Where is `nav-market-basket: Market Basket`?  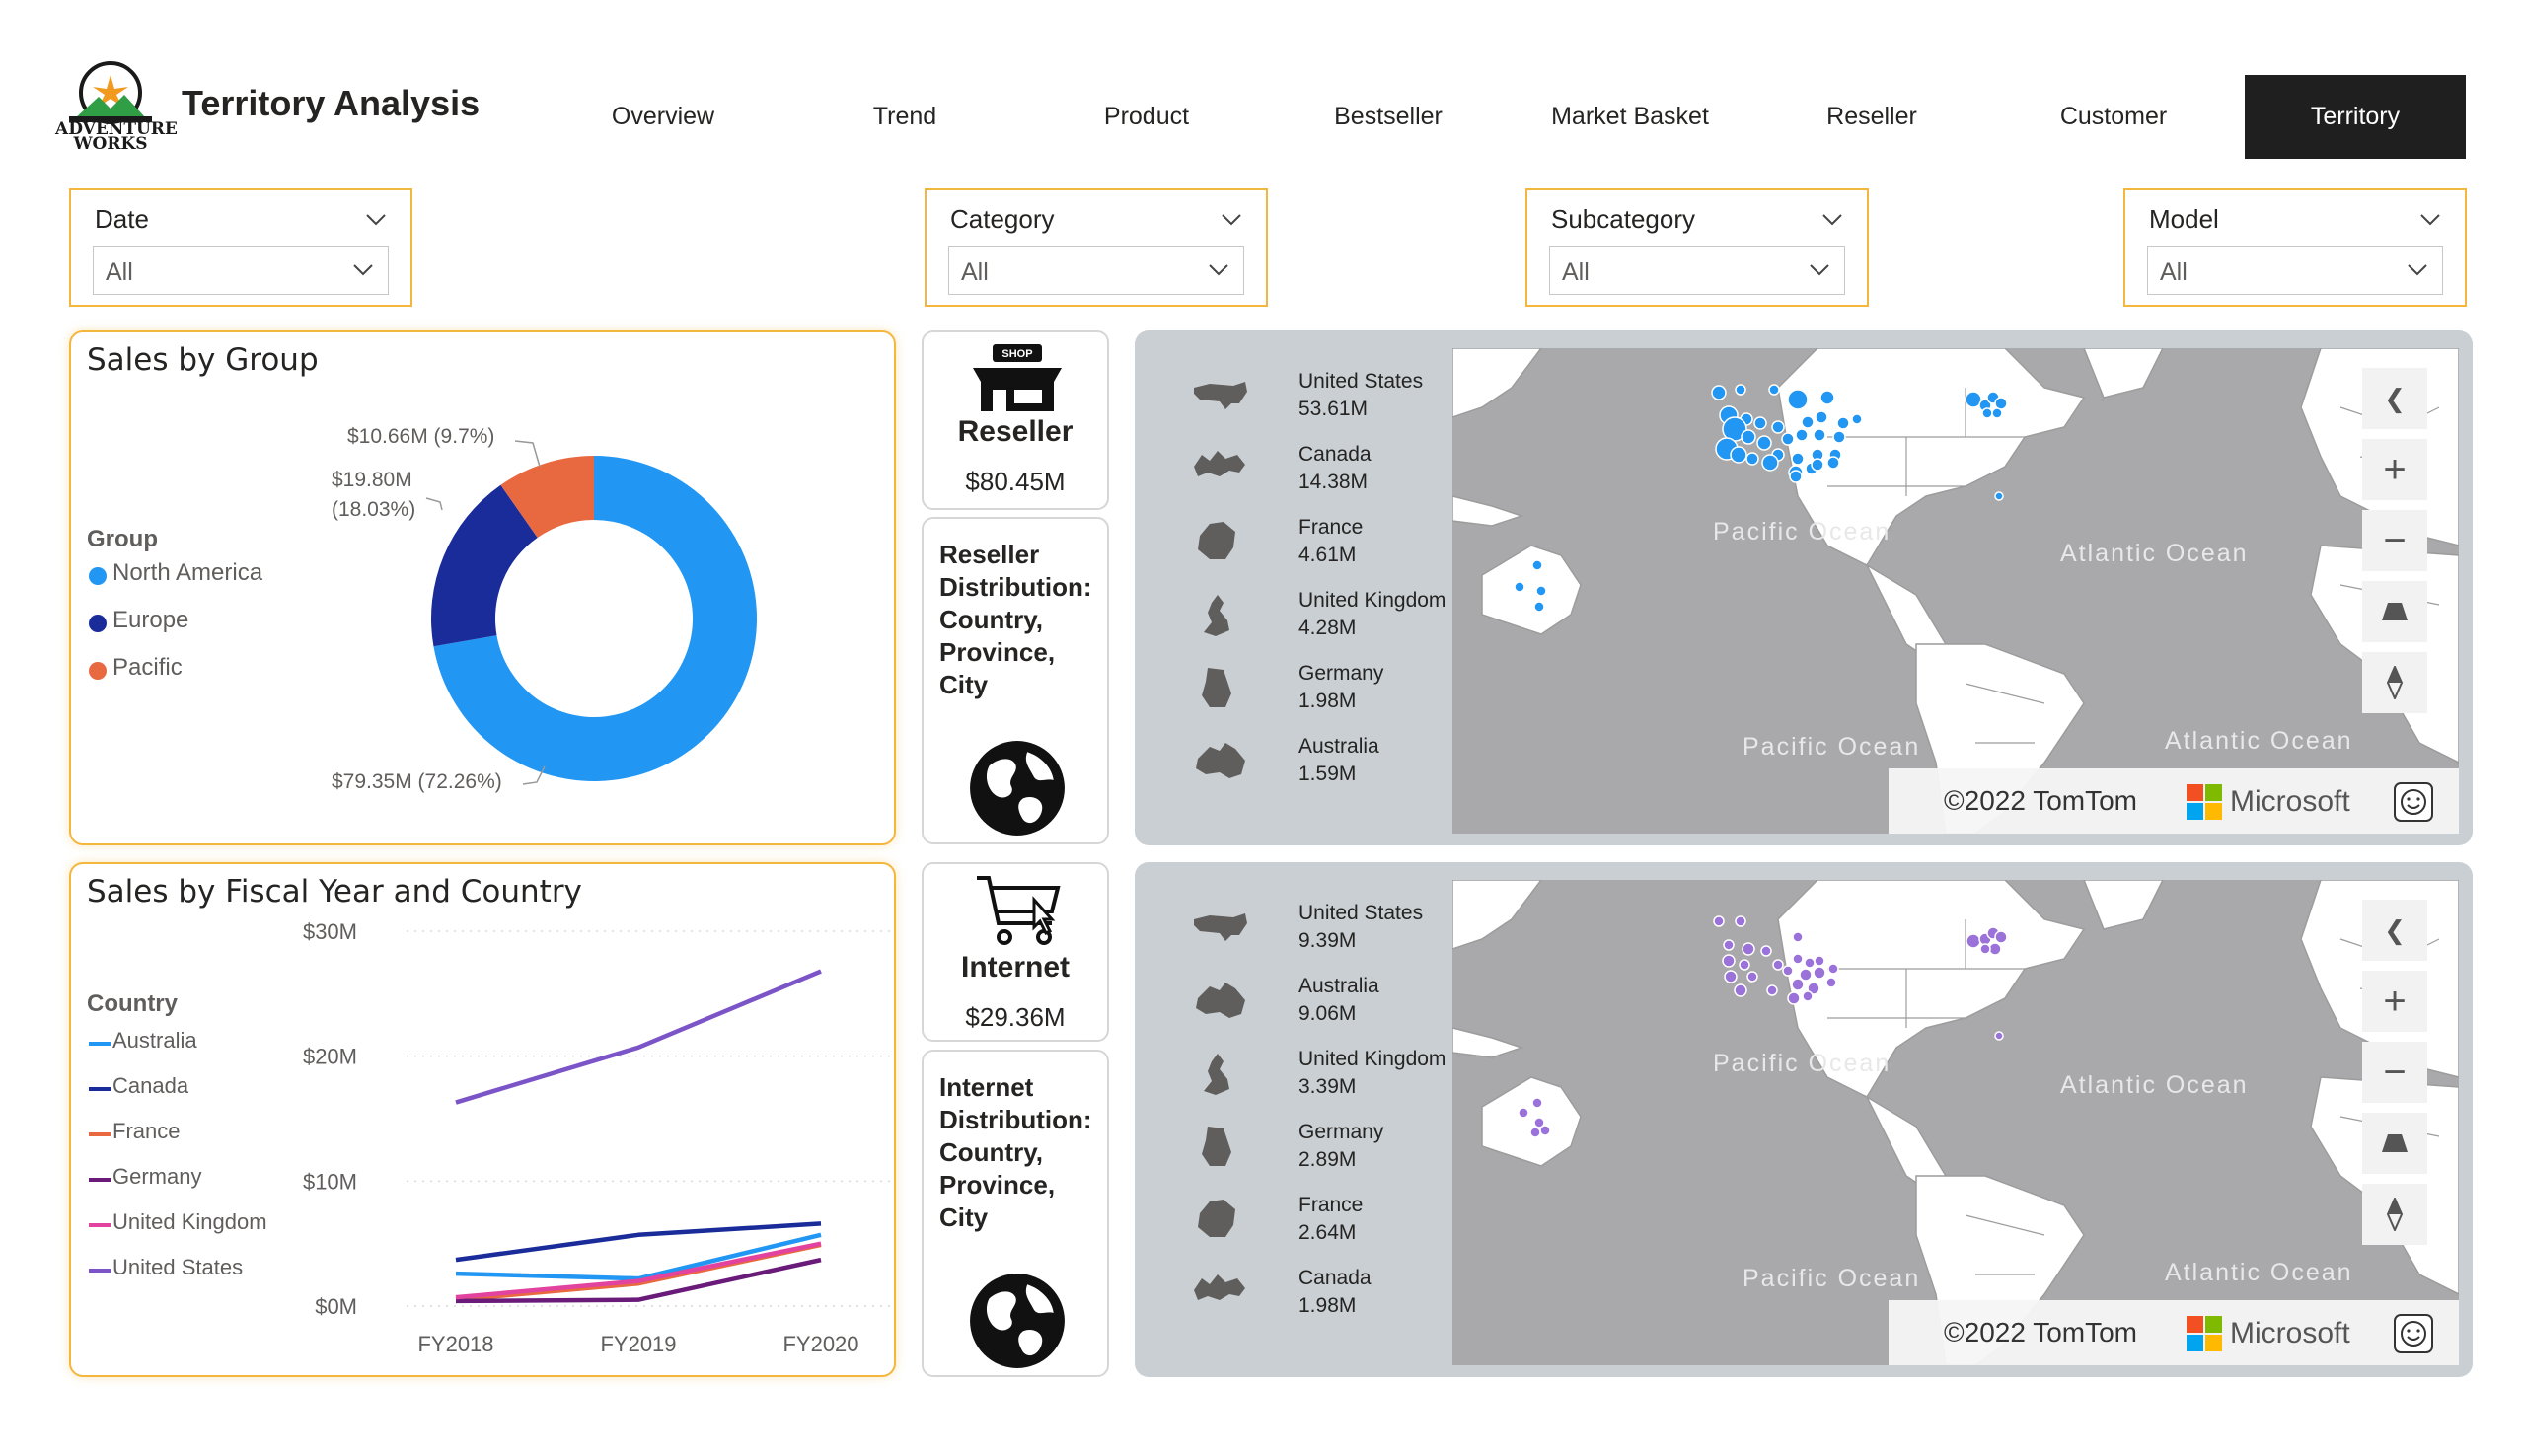
nav-market-basket: Market Basket is located at coordinates (1630, 117).